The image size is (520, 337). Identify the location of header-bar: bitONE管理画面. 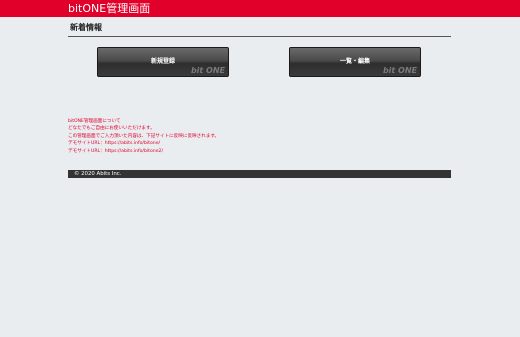
(260, 8).